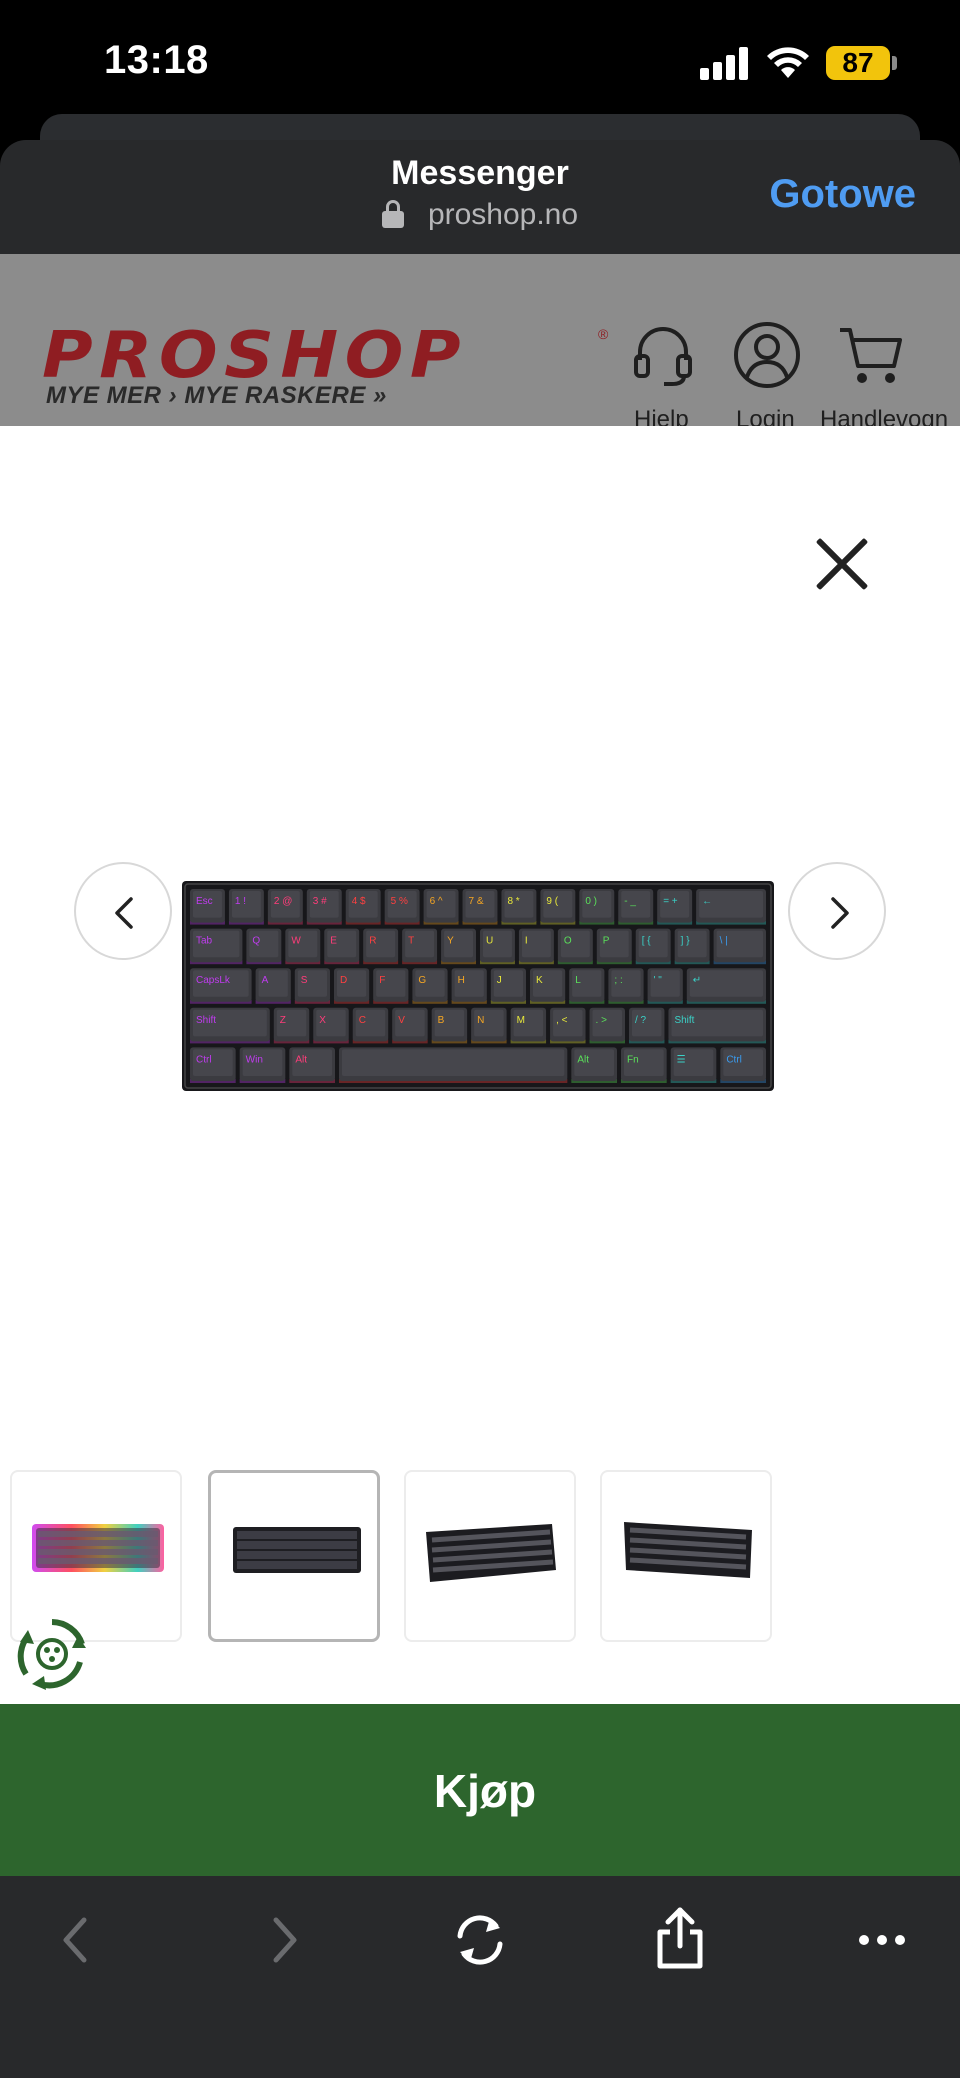 This screenshot has width=960, height=2078. Describe the element at coordinates (767, 355) in the screenshot. I see `user-icon` at that location.